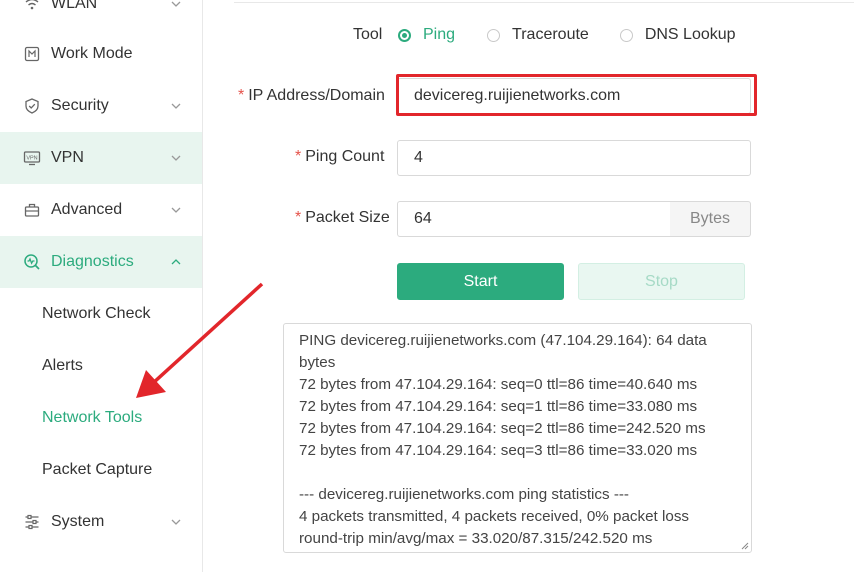  What do you see at coordinates (32, 262) in the screenshot?
I see `diagnostics-icon` at bounding box center [32, 262].